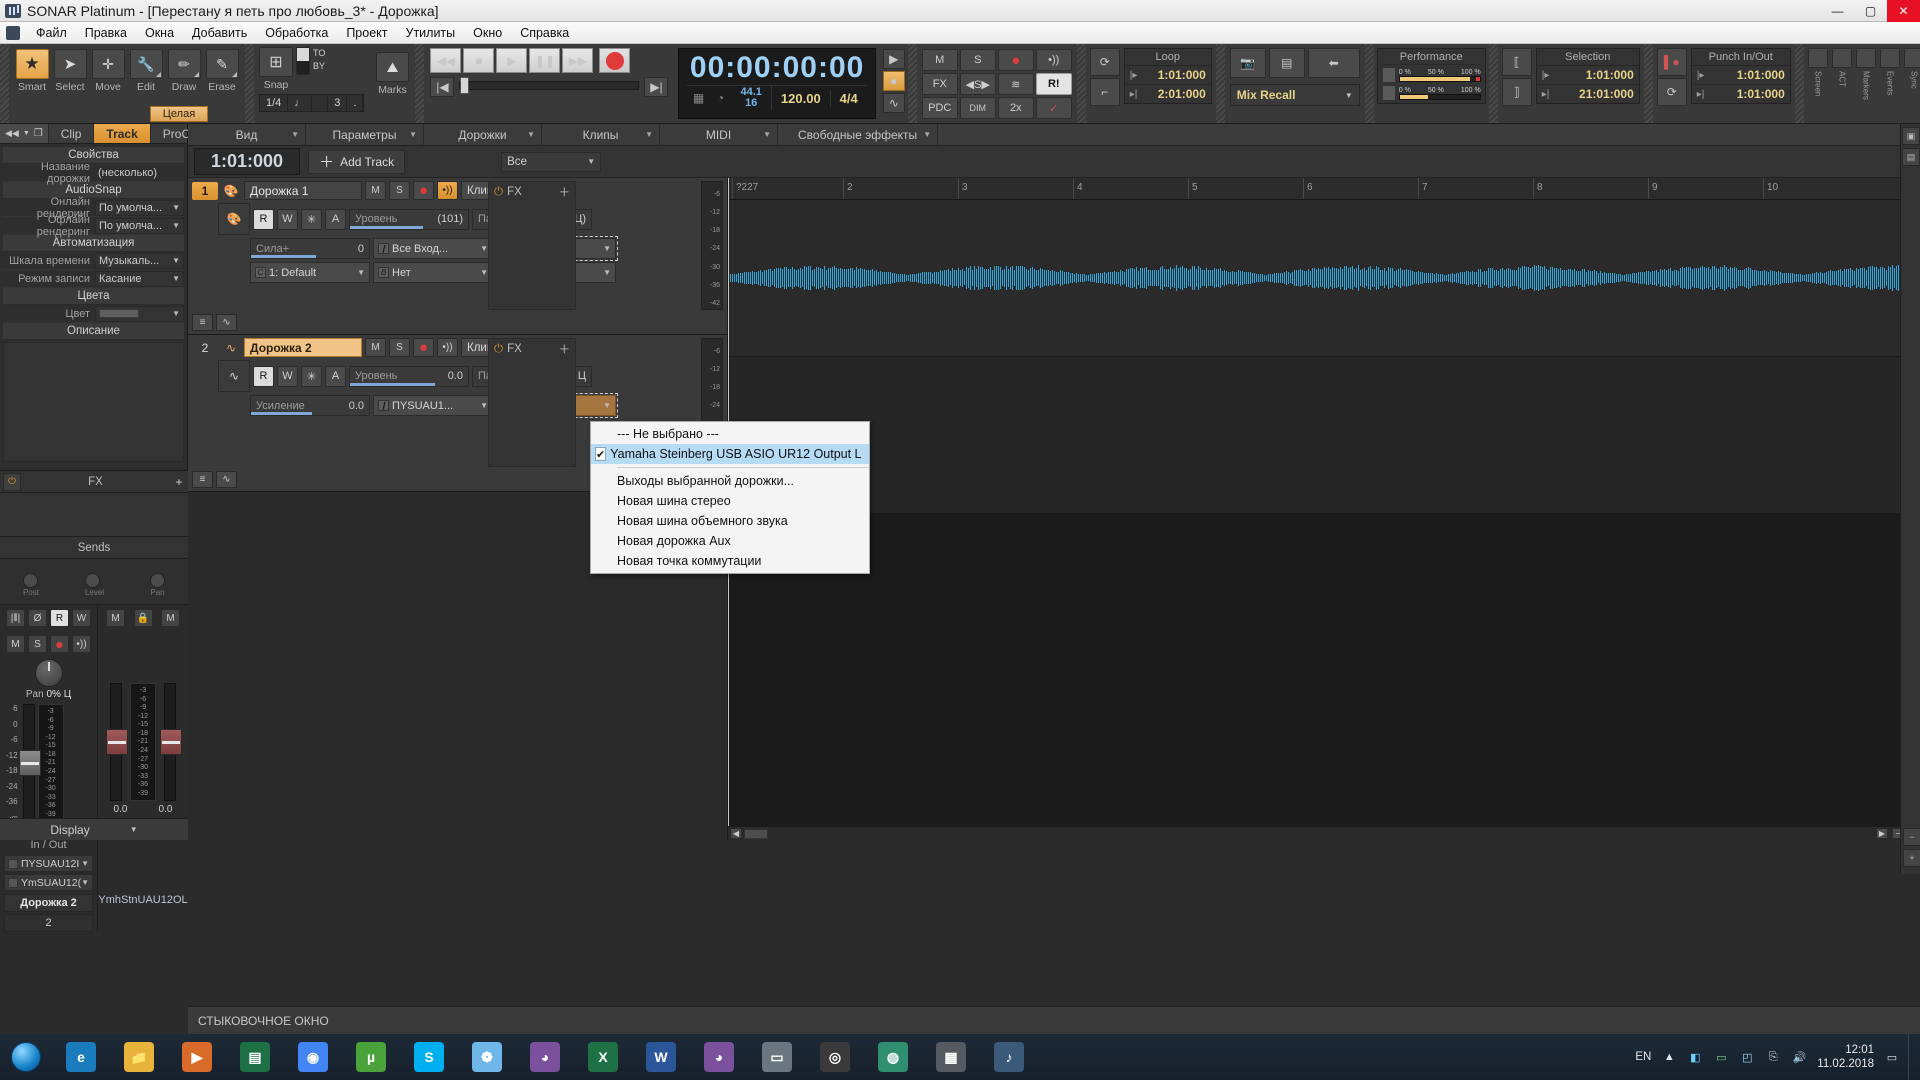 Image resolution: width=1920 pixels, height=1080 pixels. I want to click on menu-item-new-stereo-bus: Новая шина стерео, so click(730, 501).